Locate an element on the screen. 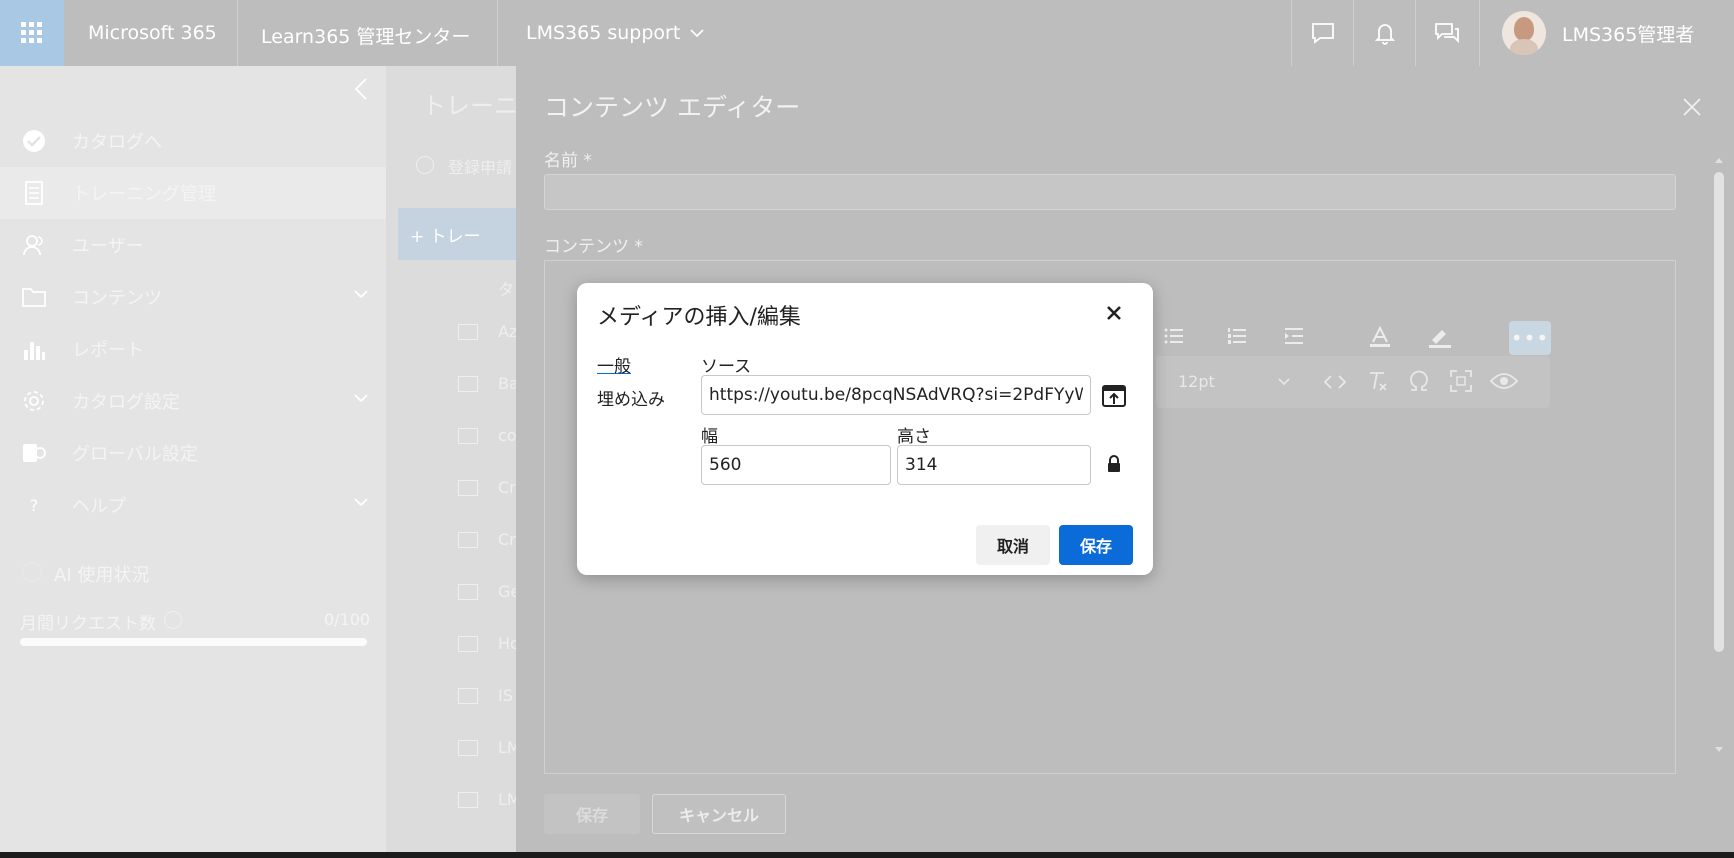 This screenshot has height=858, width=1734. dialog-cancel-label: 取消 is located at coordinates (1012, 546).